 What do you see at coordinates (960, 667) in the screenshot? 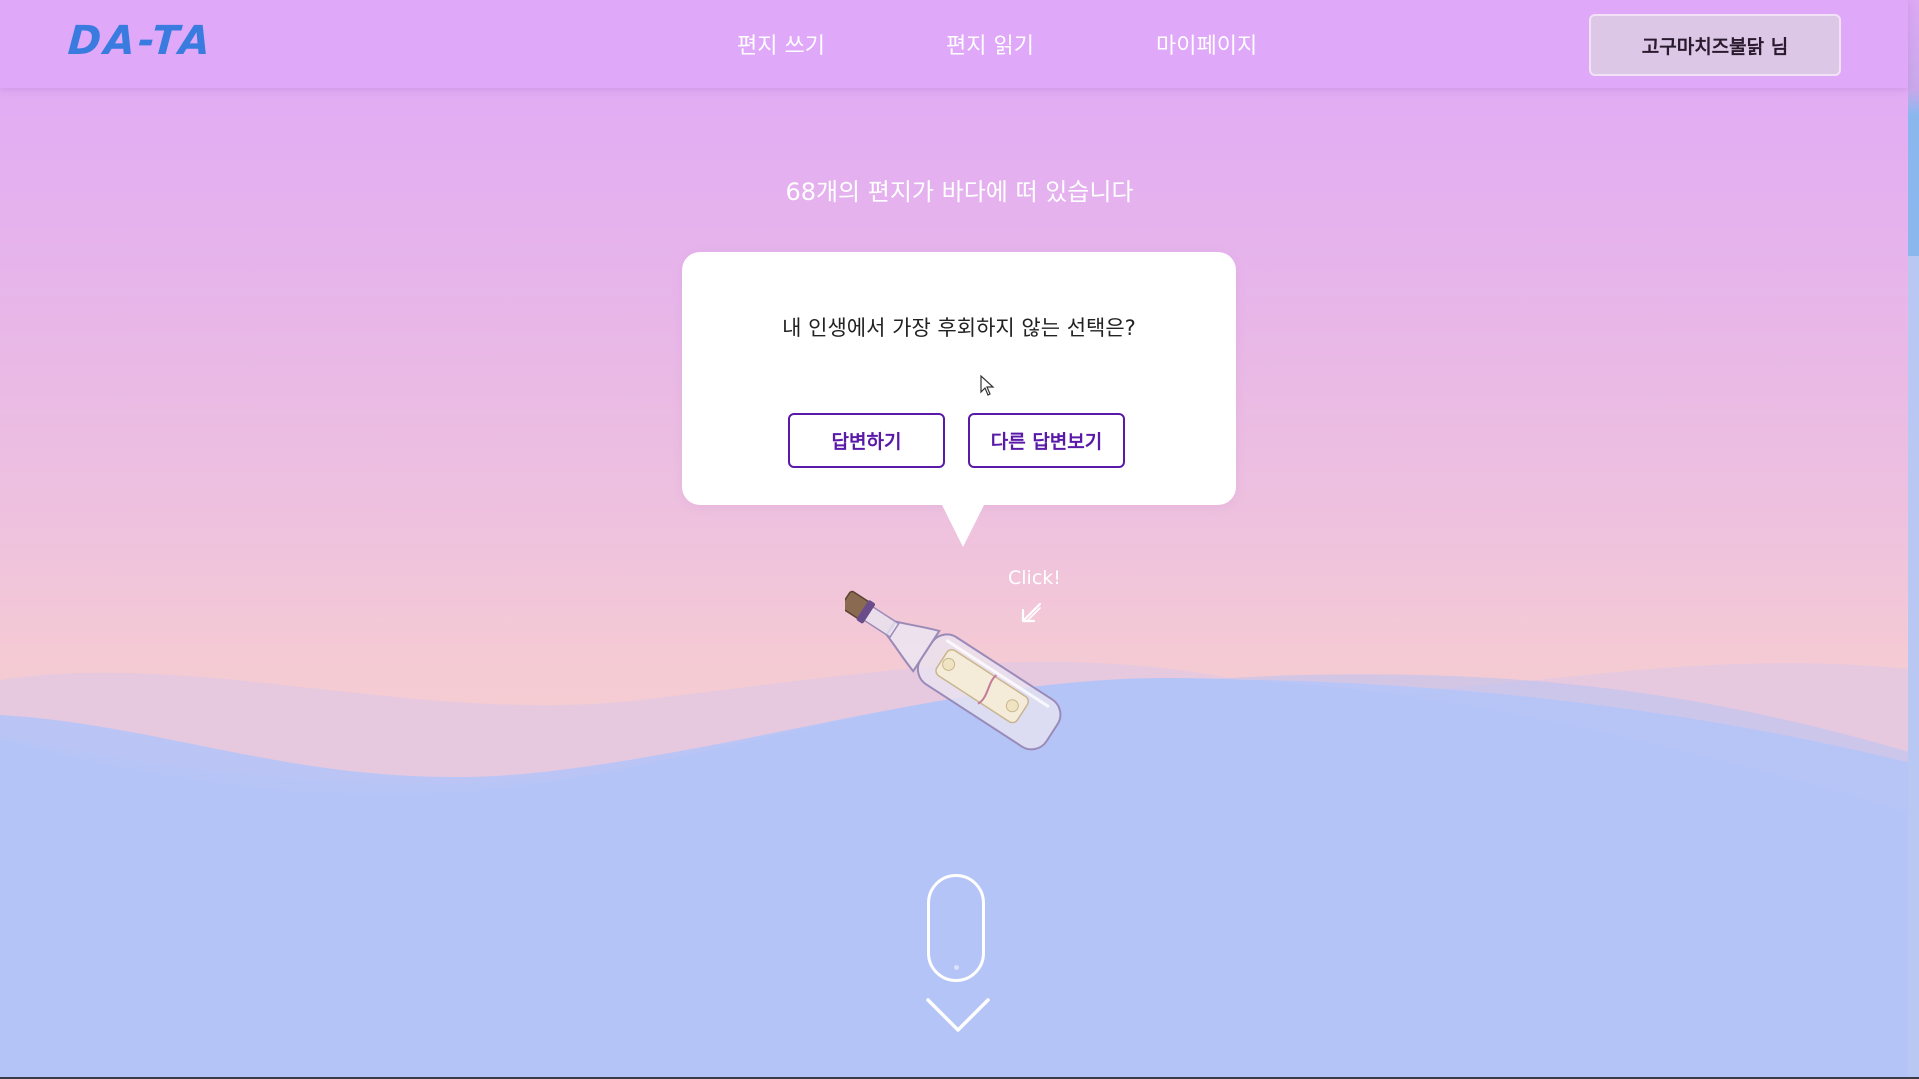
I see `message-bottle-icon` at bounding box center [960, 667].